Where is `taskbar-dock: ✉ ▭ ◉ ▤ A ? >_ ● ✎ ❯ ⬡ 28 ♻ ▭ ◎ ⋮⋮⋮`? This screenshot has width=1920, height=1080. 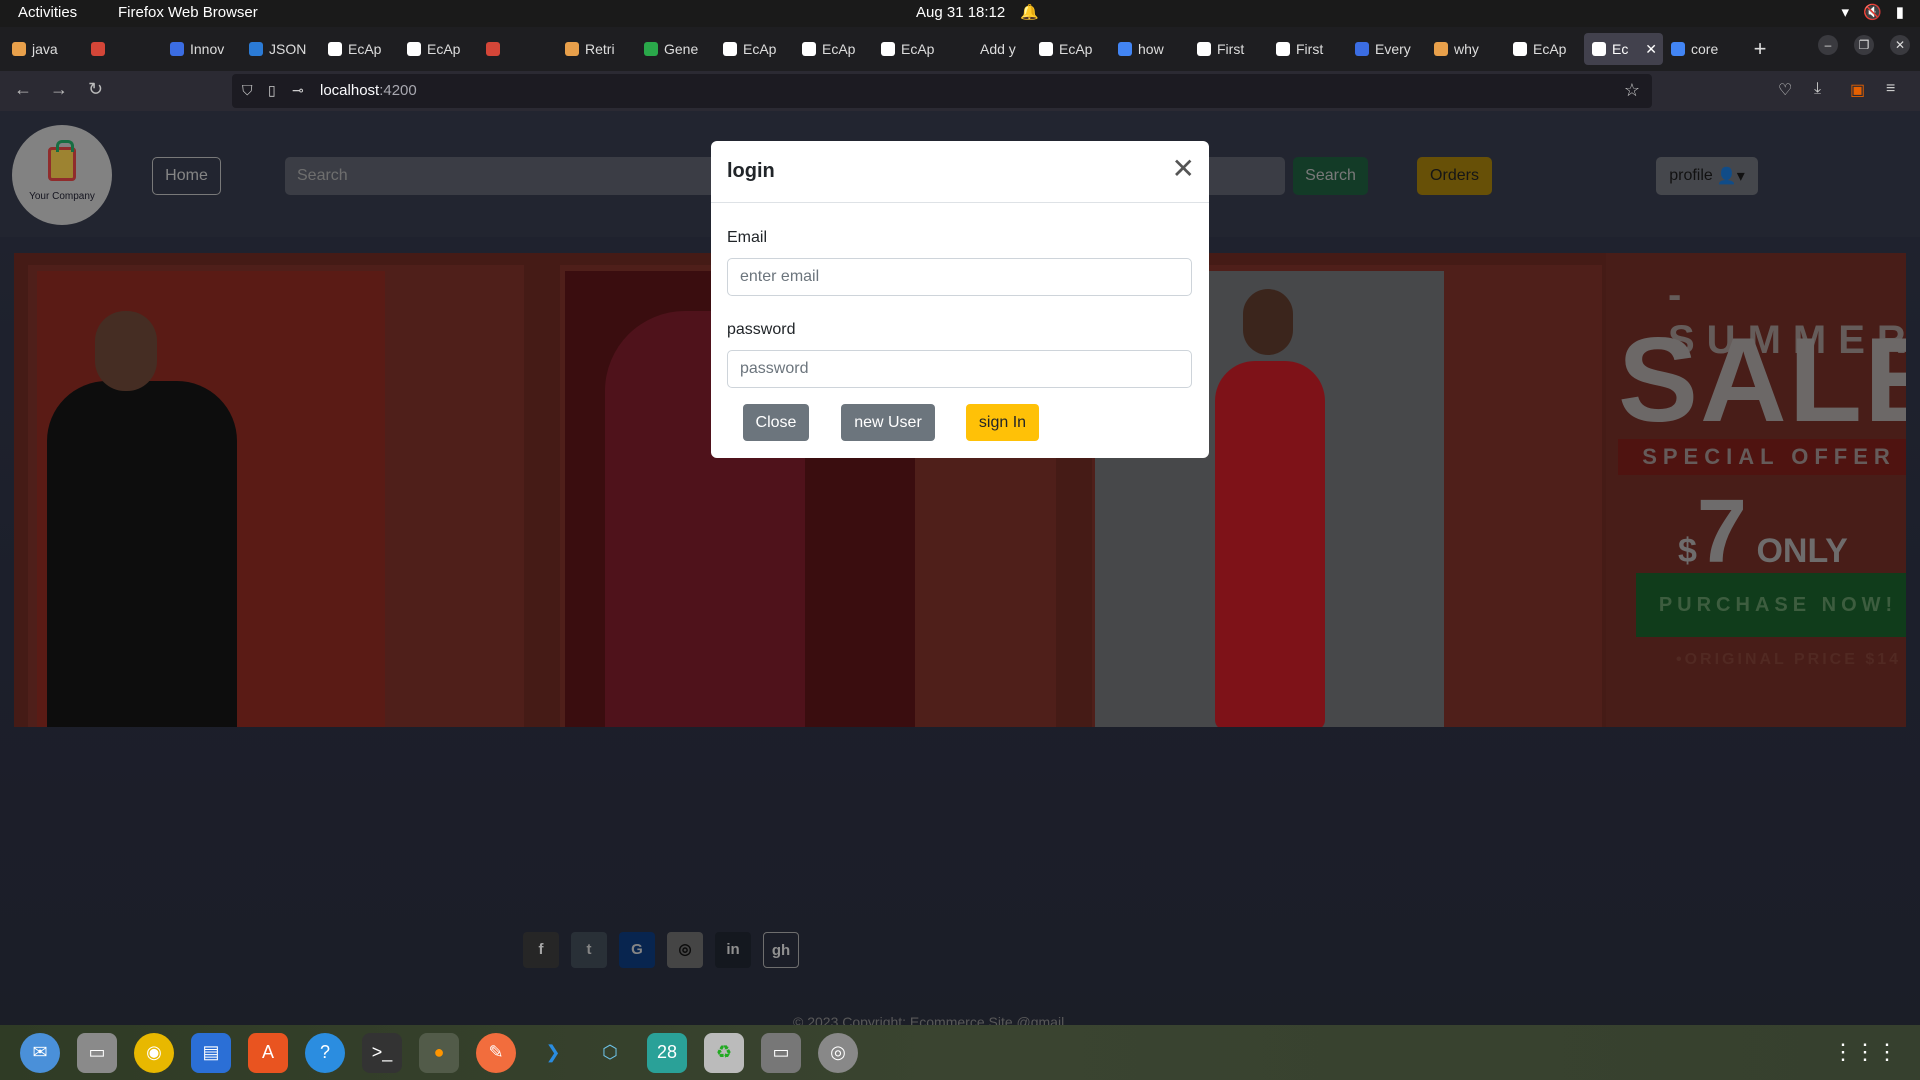 taskbar-dock: ✉ ▭ ◉ ▤ A ? >_ ● ✎ ❯ ⬡ 28 ♻ ▭ ◎ ⋮⋮⋮ is located at coordinates (960, 1052).